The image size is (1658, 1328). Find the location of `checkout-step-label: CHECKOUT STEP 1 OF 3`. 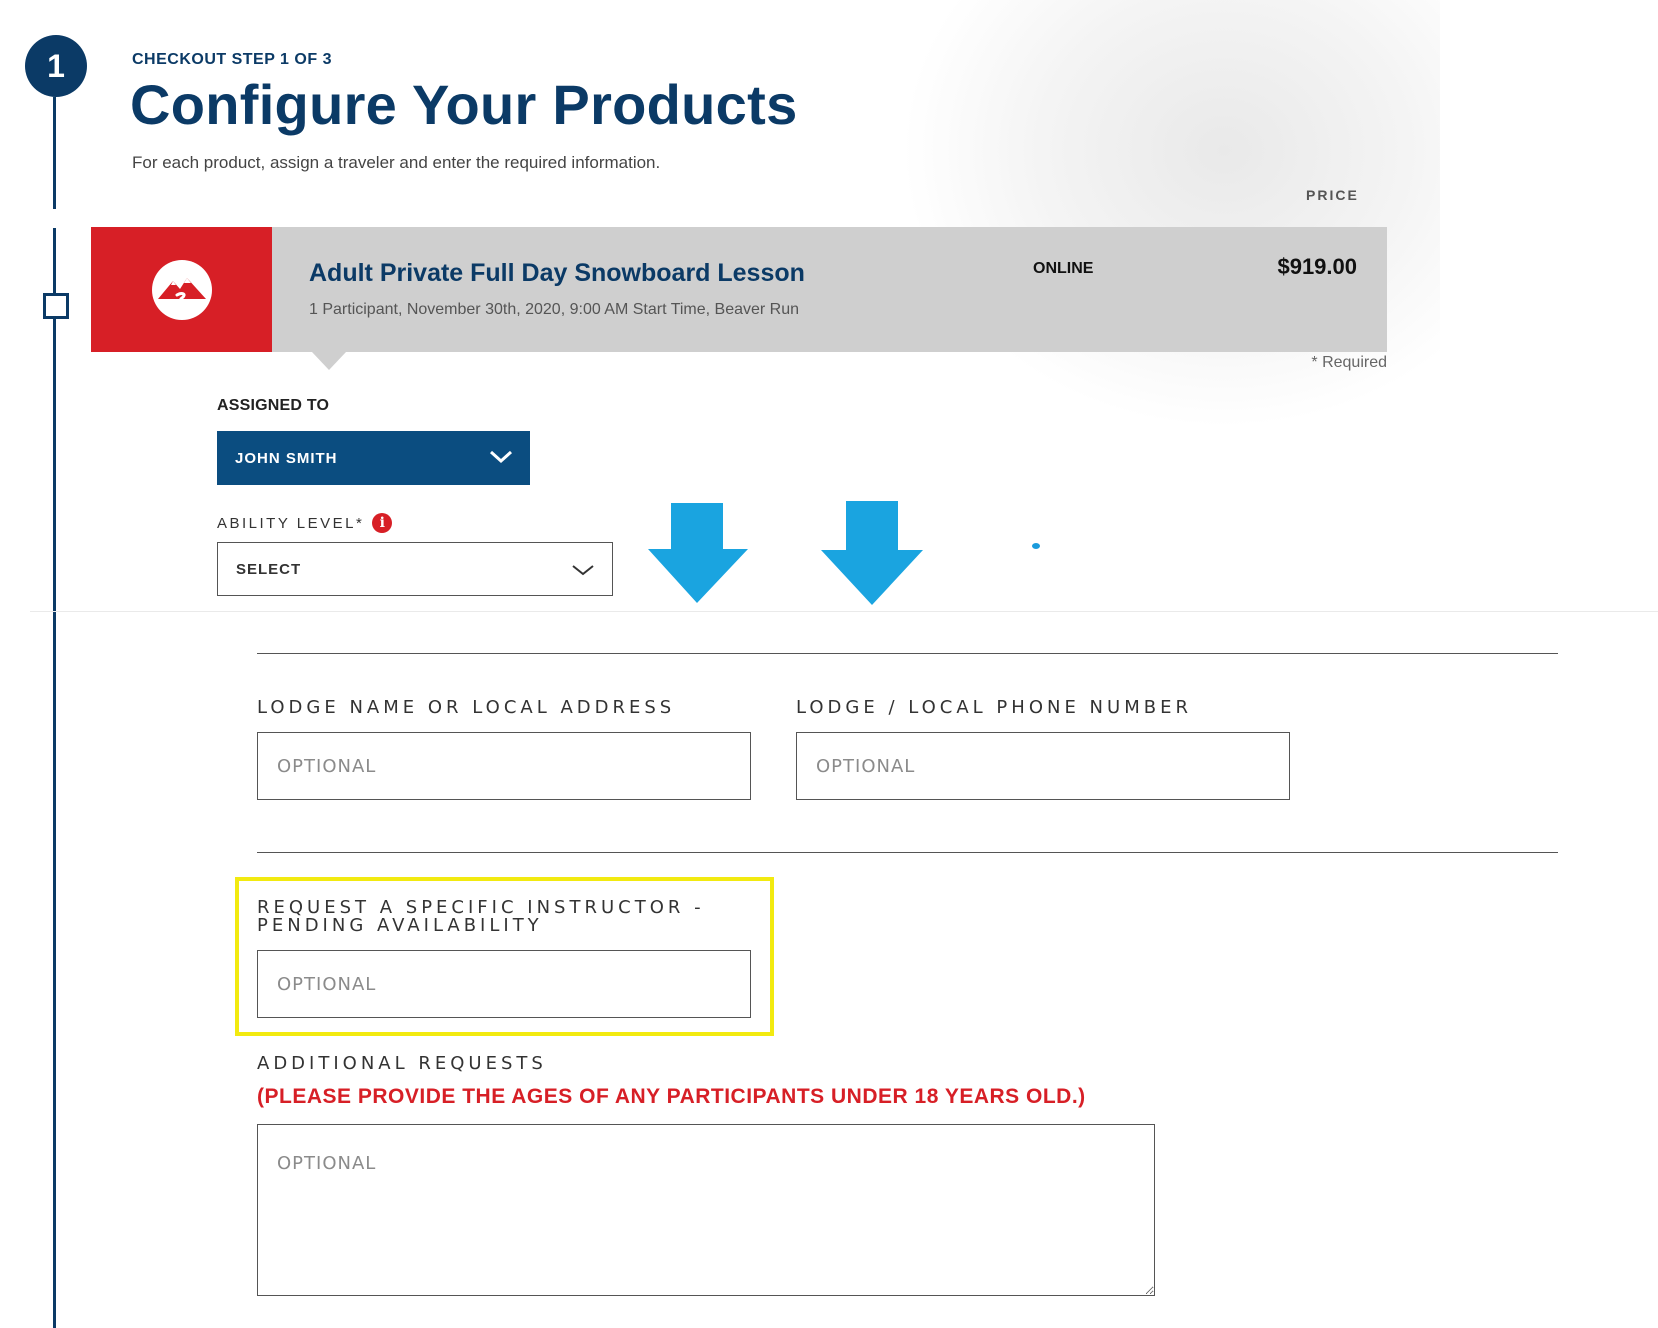

checkout-step-label: CHECKOUT STEP 1 OF 3 is located at coordinates (232, 59).